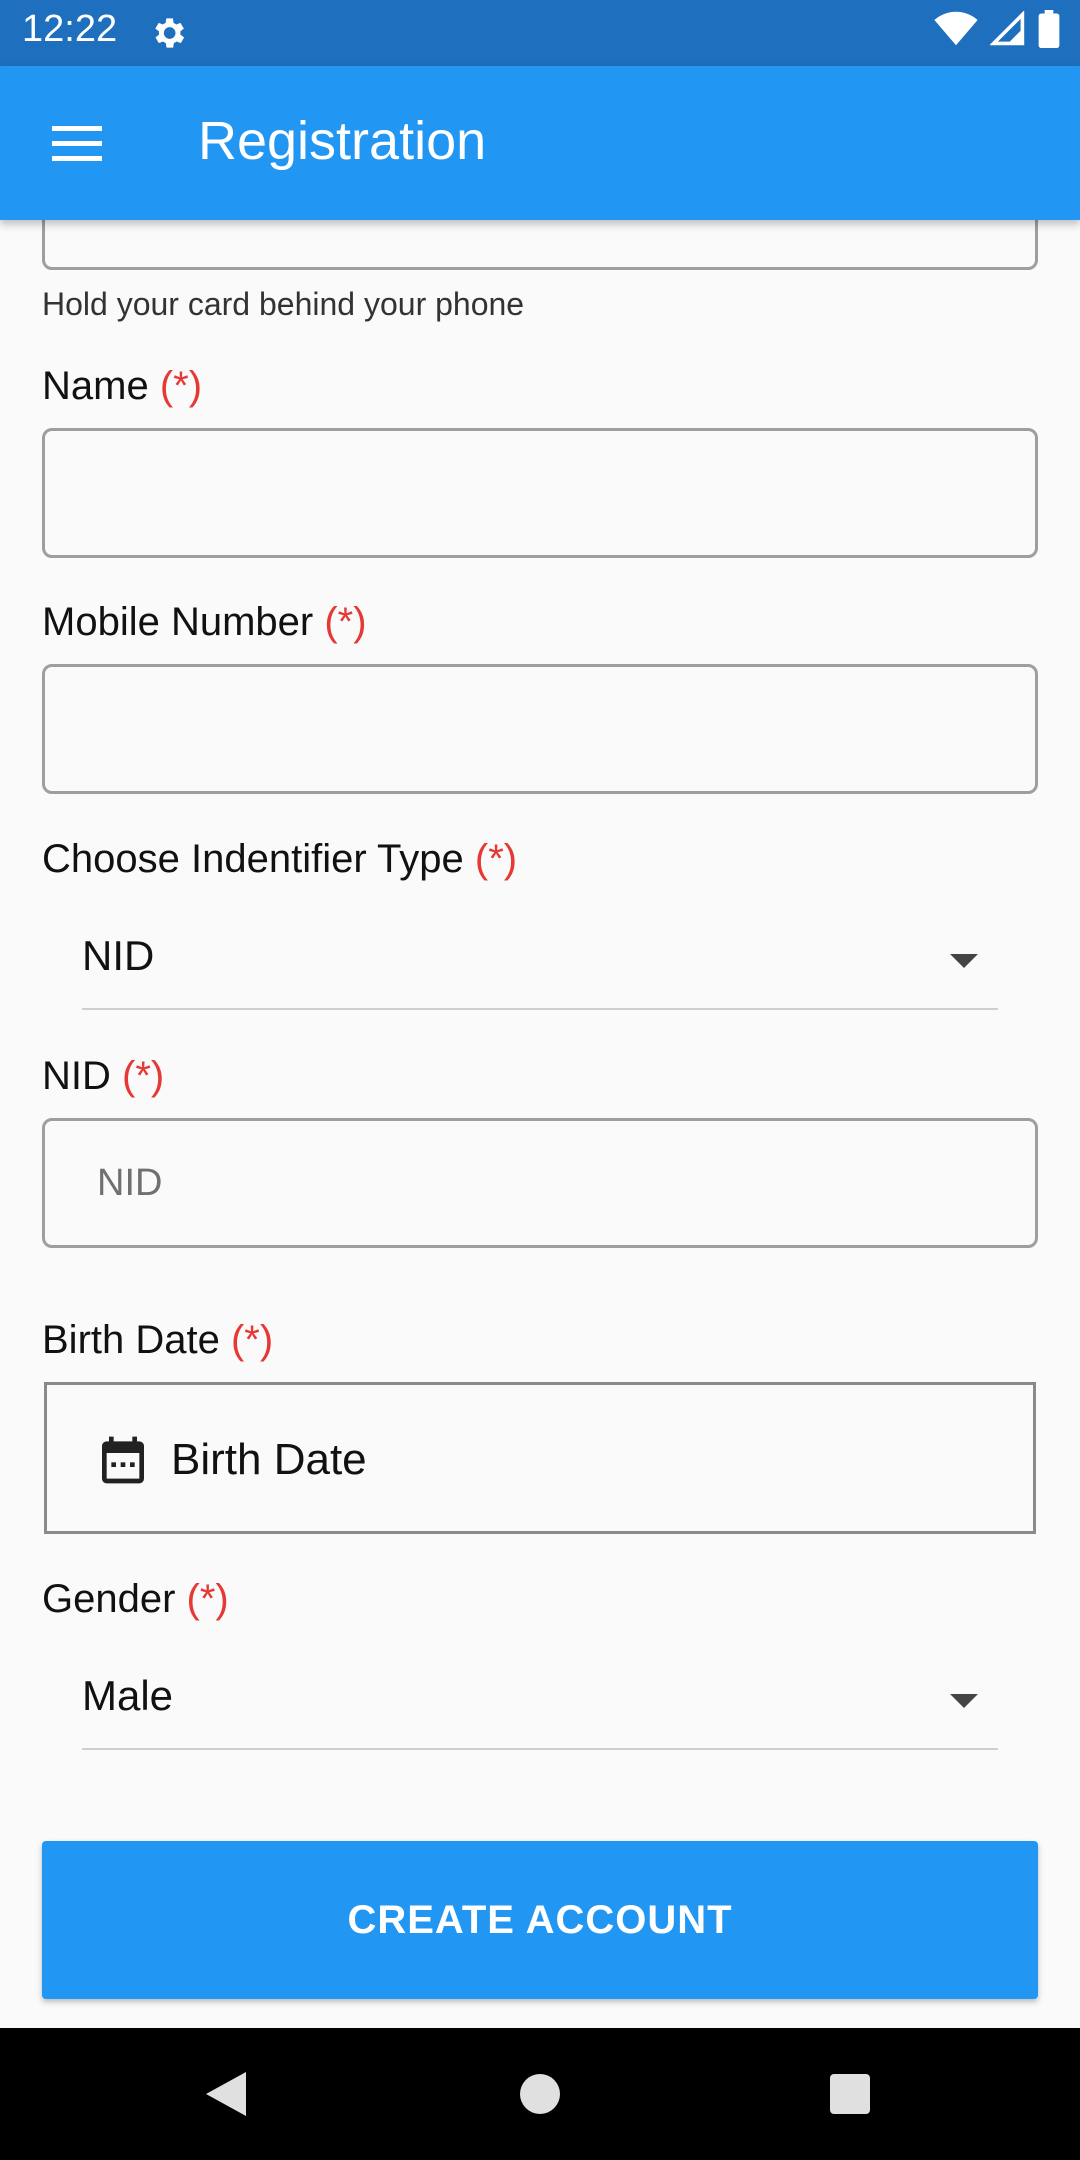  What do you see at coordinates (123, 1460) in the screenshot?
I see `calendar-icon` at bounding box center [123, 1460].